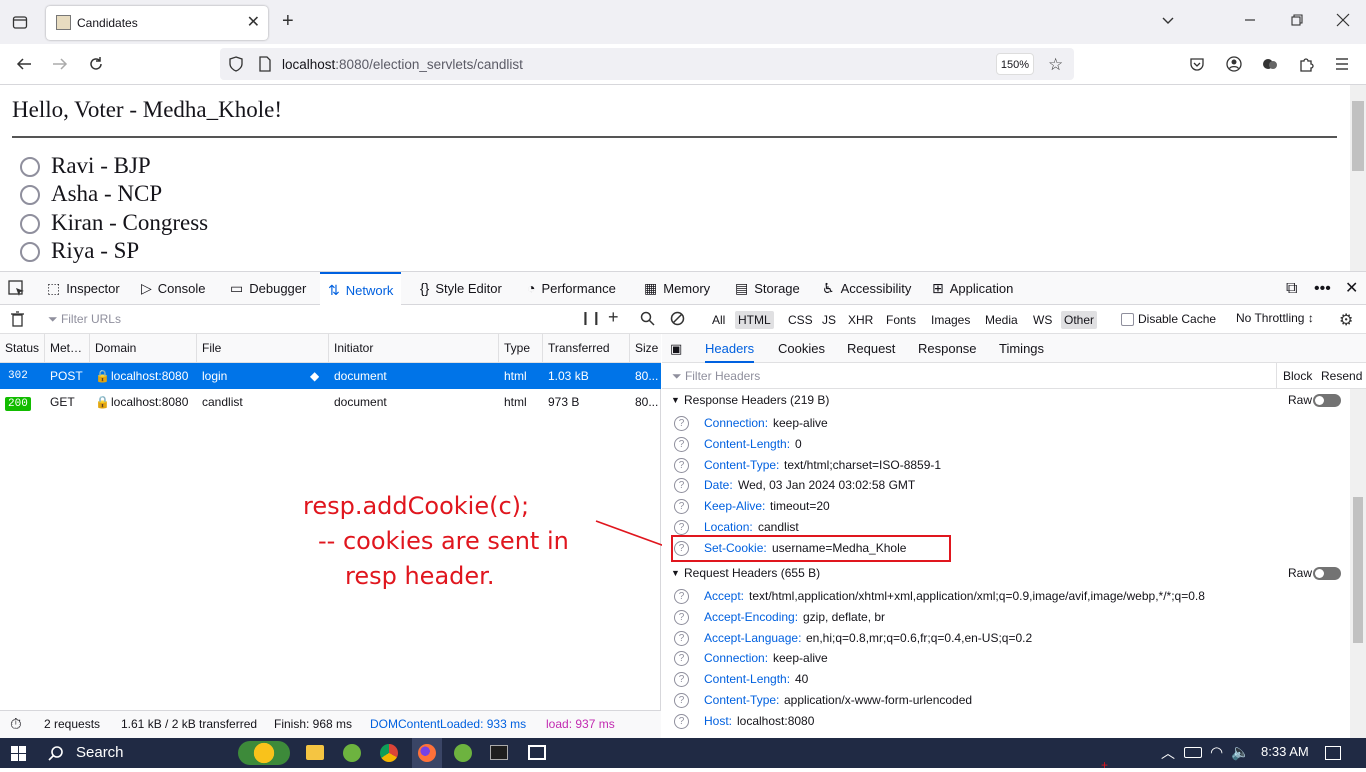  What do you see at coordinates (352, 753) in the screenshot?
I see `spring-tool-icon` at bounding box center [352, 753].